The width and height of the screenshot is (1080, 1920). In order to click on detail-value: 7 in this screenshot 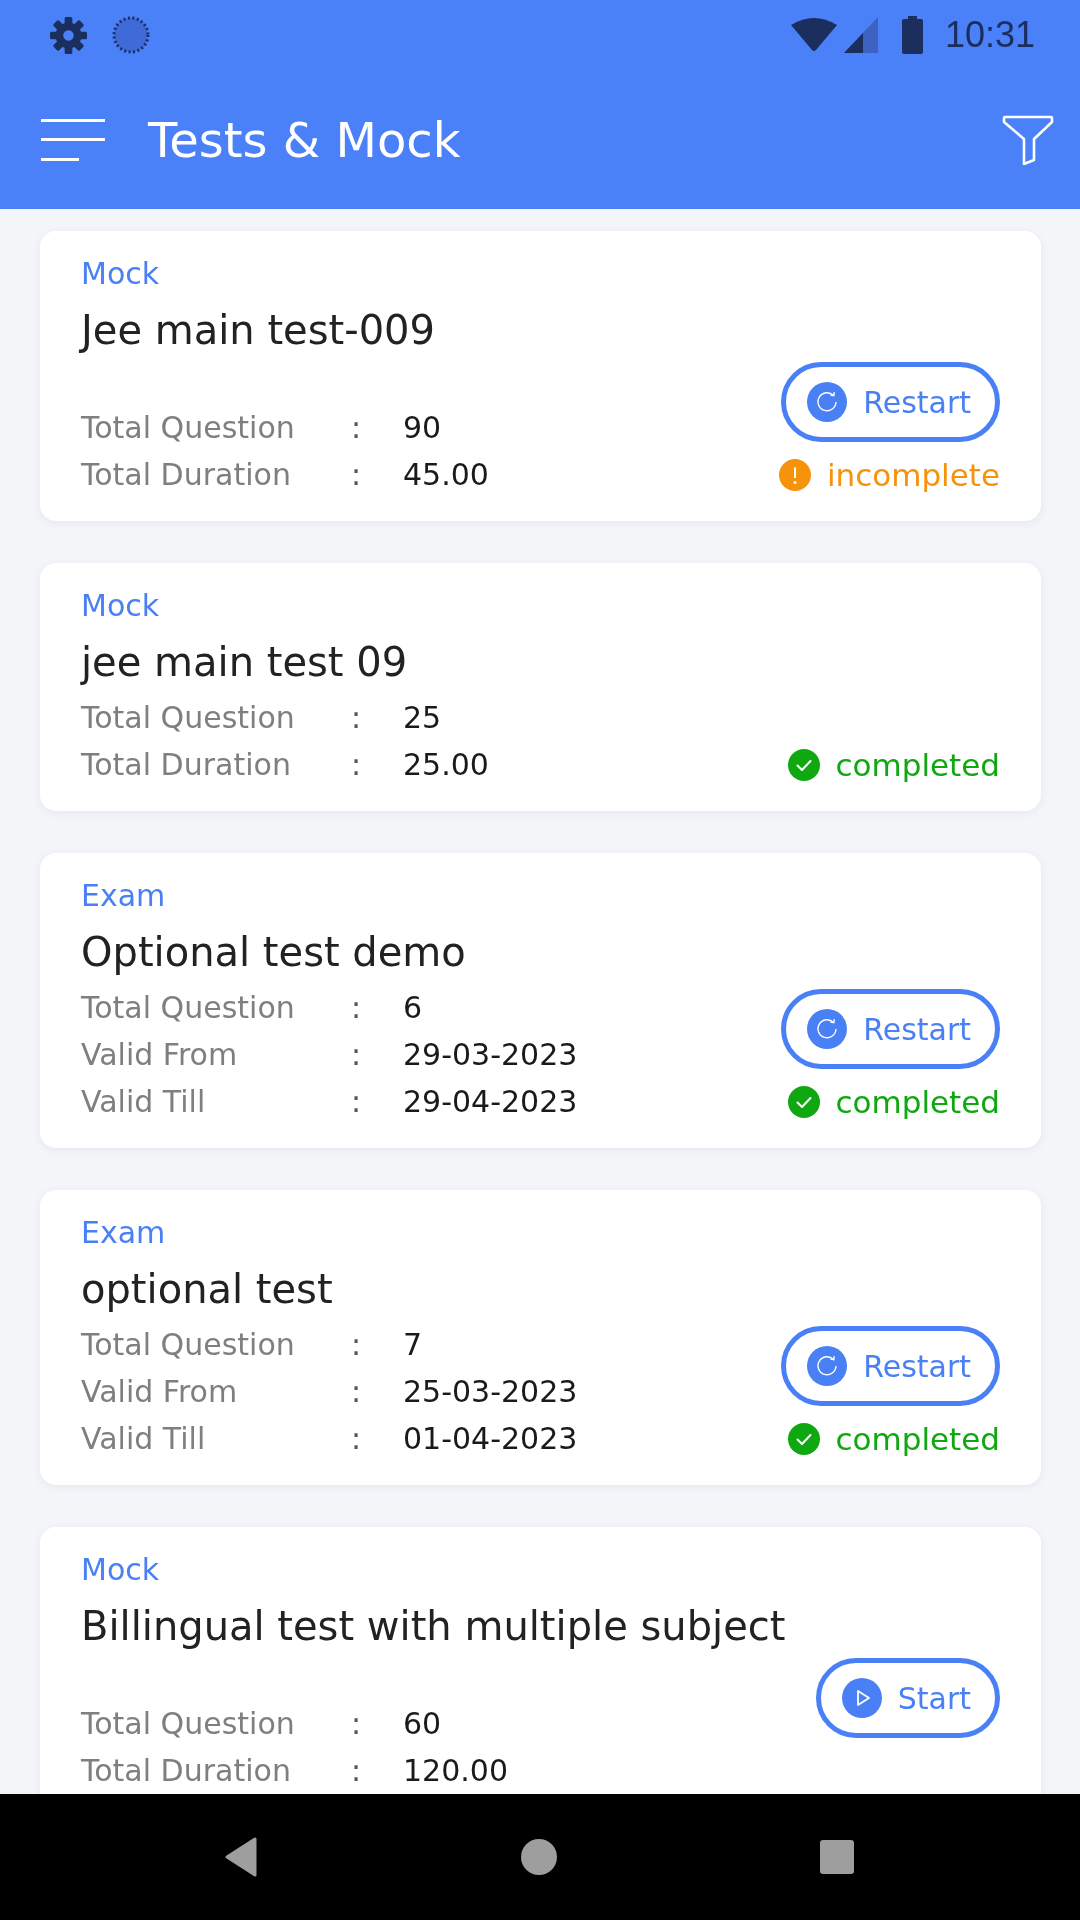, I will do `click(413, 1345)`.